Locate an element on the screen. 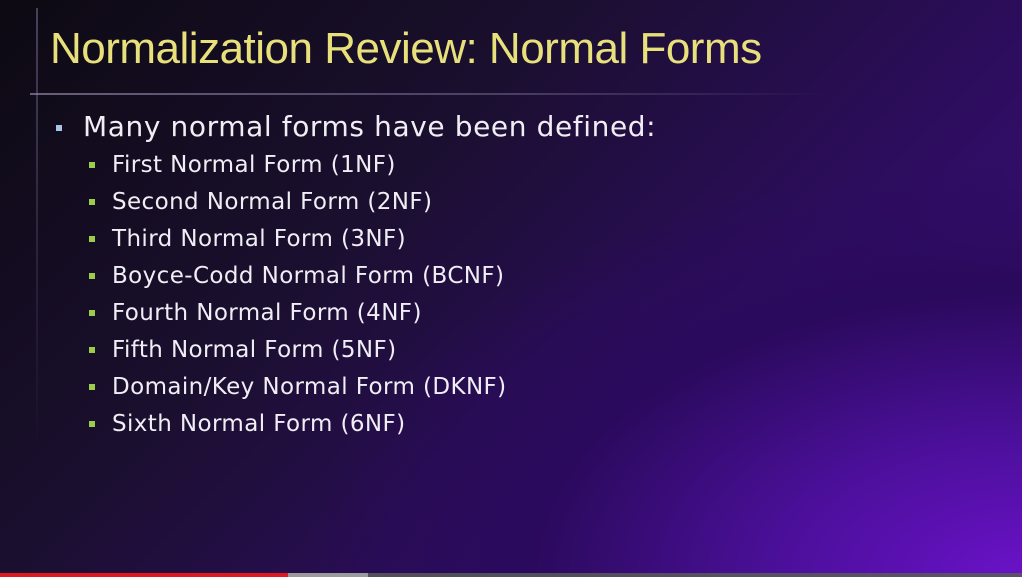 The width and height of the screenshot is (1022, 577). progress-played is located at coordinates (144, 575).